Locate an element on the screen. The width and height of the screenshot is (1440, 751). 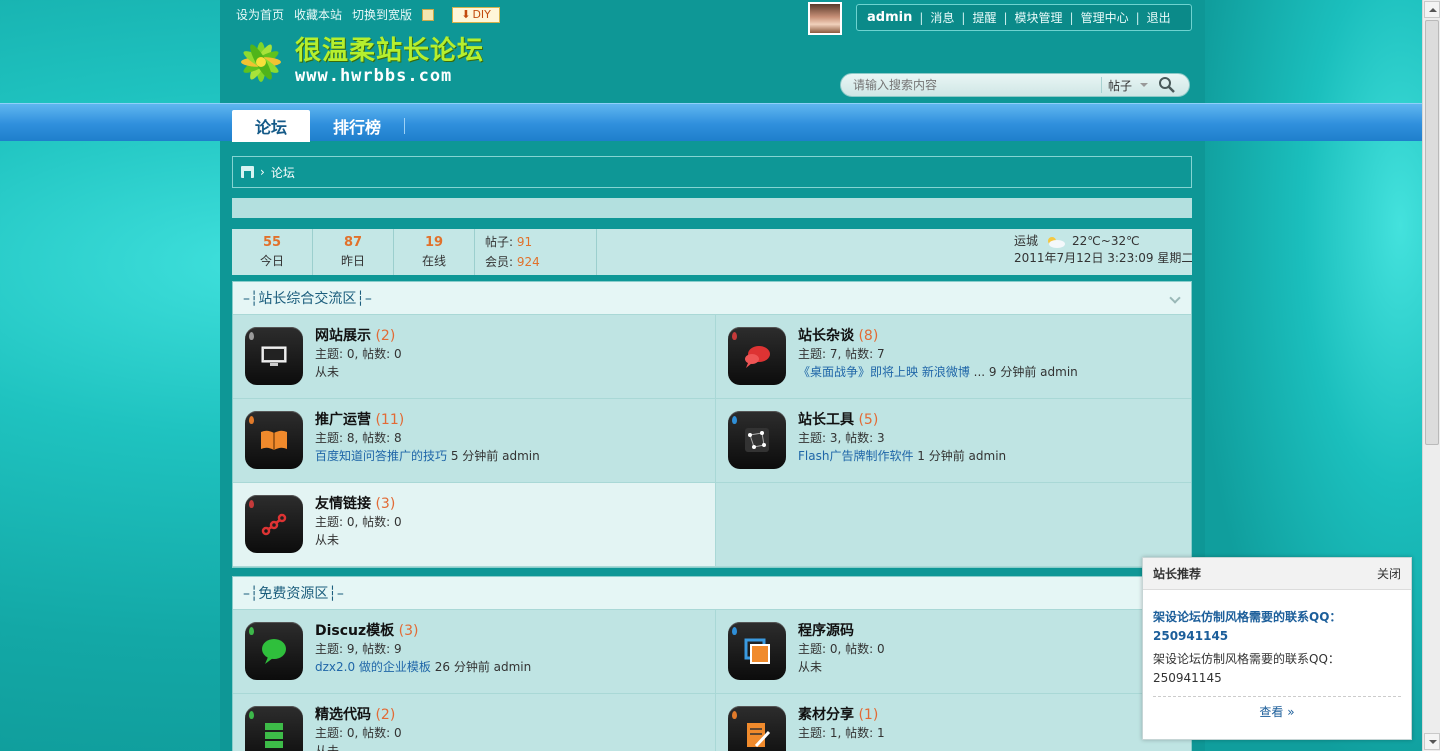
weather-widget: 运城 22℃~32℃ 2011年7月12日 3:23:09 星期二 is located at coordinates (1103, 252).